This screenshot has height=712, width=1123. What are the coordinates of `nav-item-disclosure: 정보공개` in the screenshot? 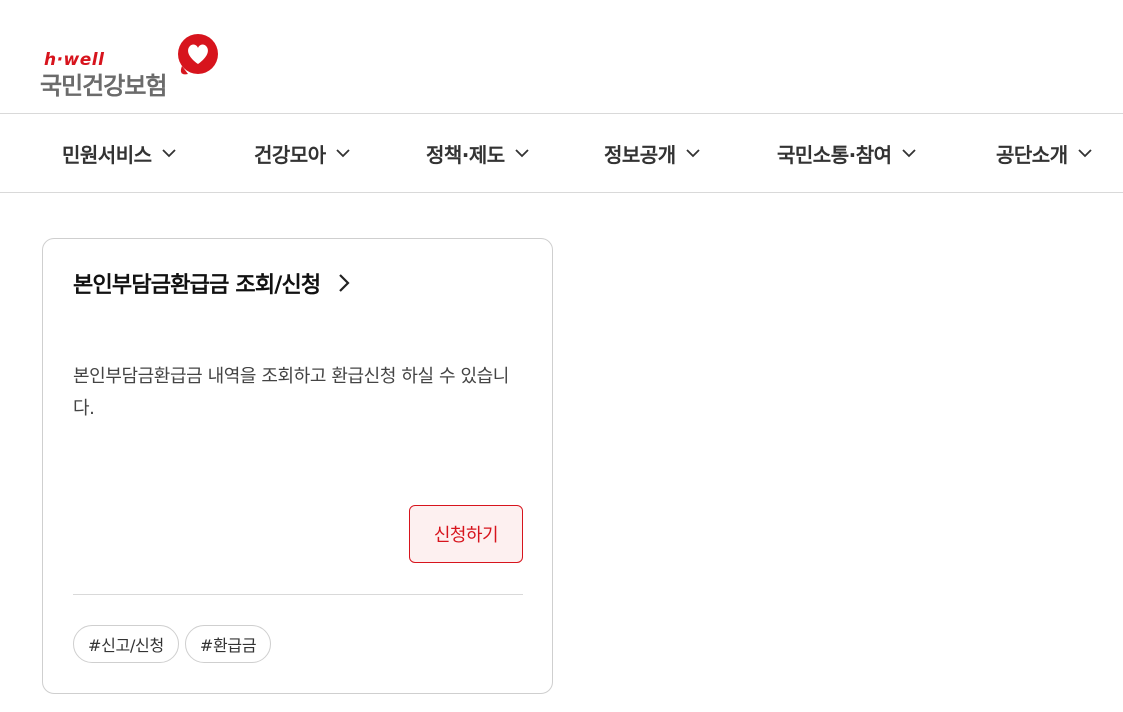 It's located at (652, 153).